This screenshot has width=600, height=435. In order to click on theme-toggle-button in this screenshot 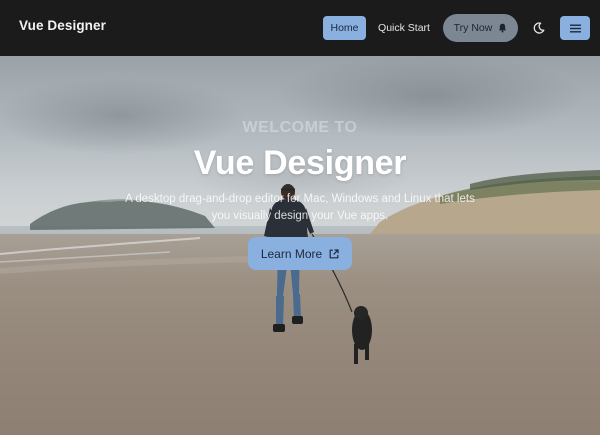, I will do `click(539, 28)`.